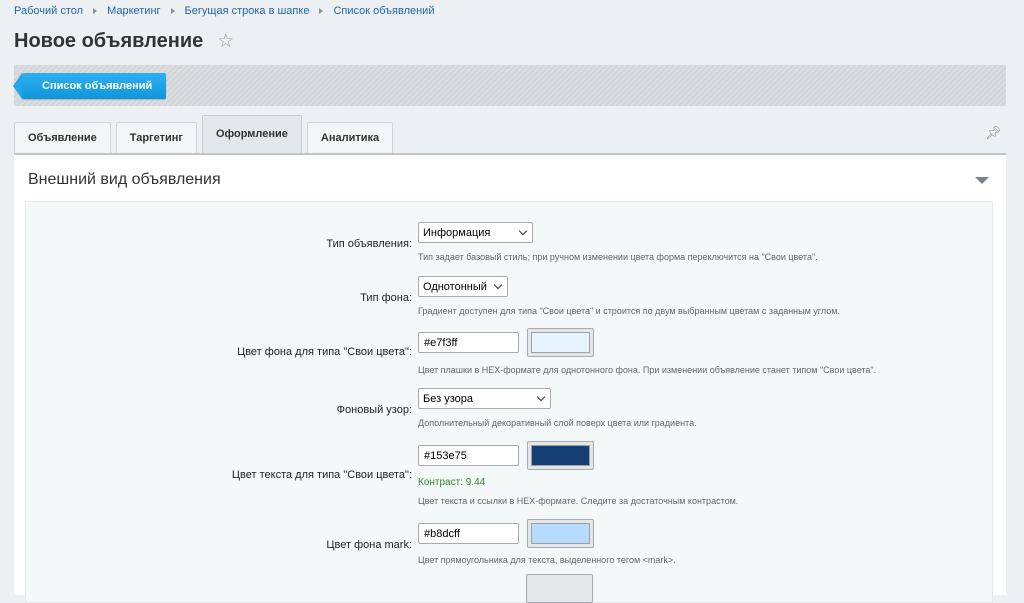 This screenshot has height=603, width=1024. Describe the element at coordinates (369, 545) in the screenshot. I see `mark-color-label: Цвет фона mark:` at that location.